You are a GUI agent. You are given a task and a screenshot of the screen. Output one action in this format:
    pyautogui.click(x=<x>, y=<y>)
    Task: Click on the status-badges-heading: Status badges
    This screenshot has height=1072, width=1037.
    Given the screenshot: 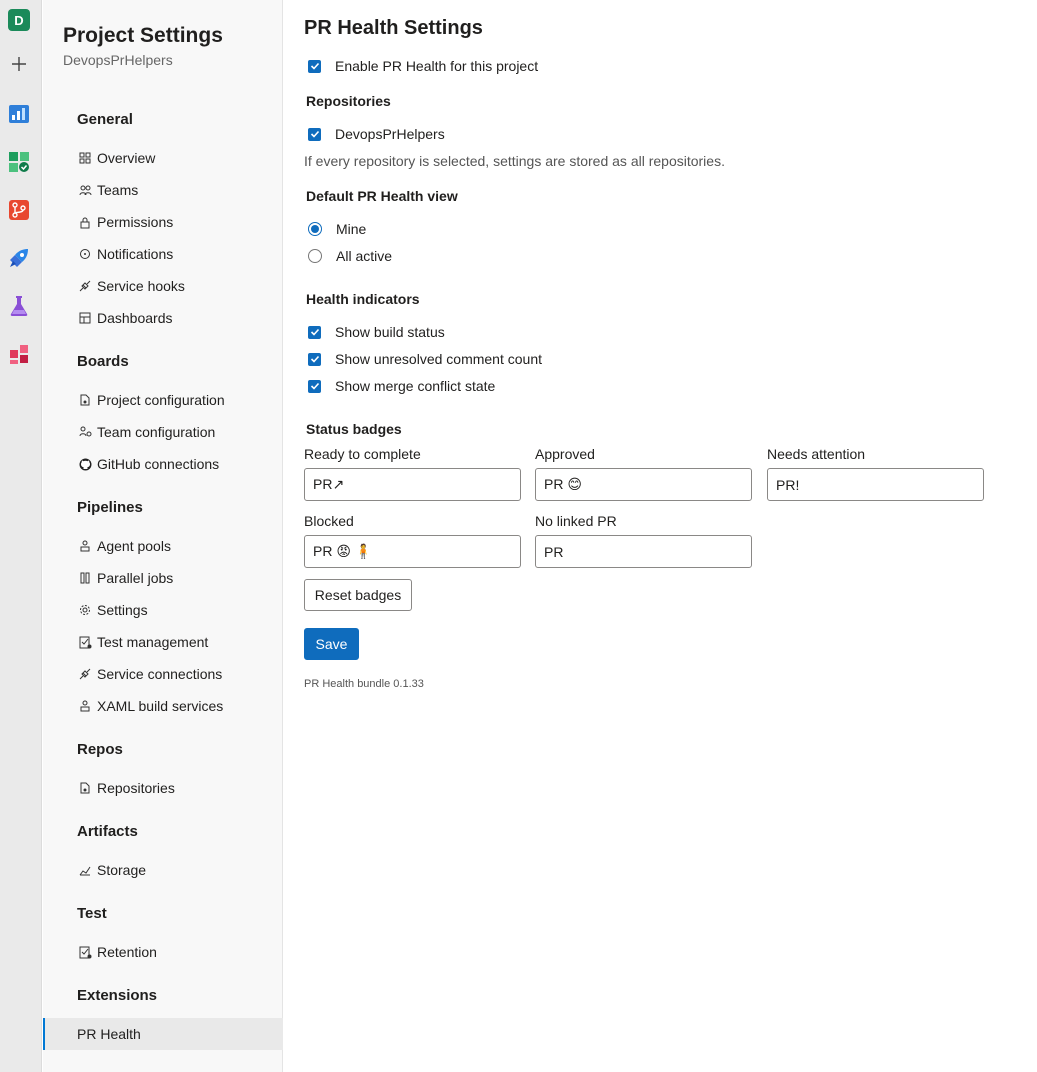 What is the action you would take?
    pyautogui.click(x=354, y=429)
    